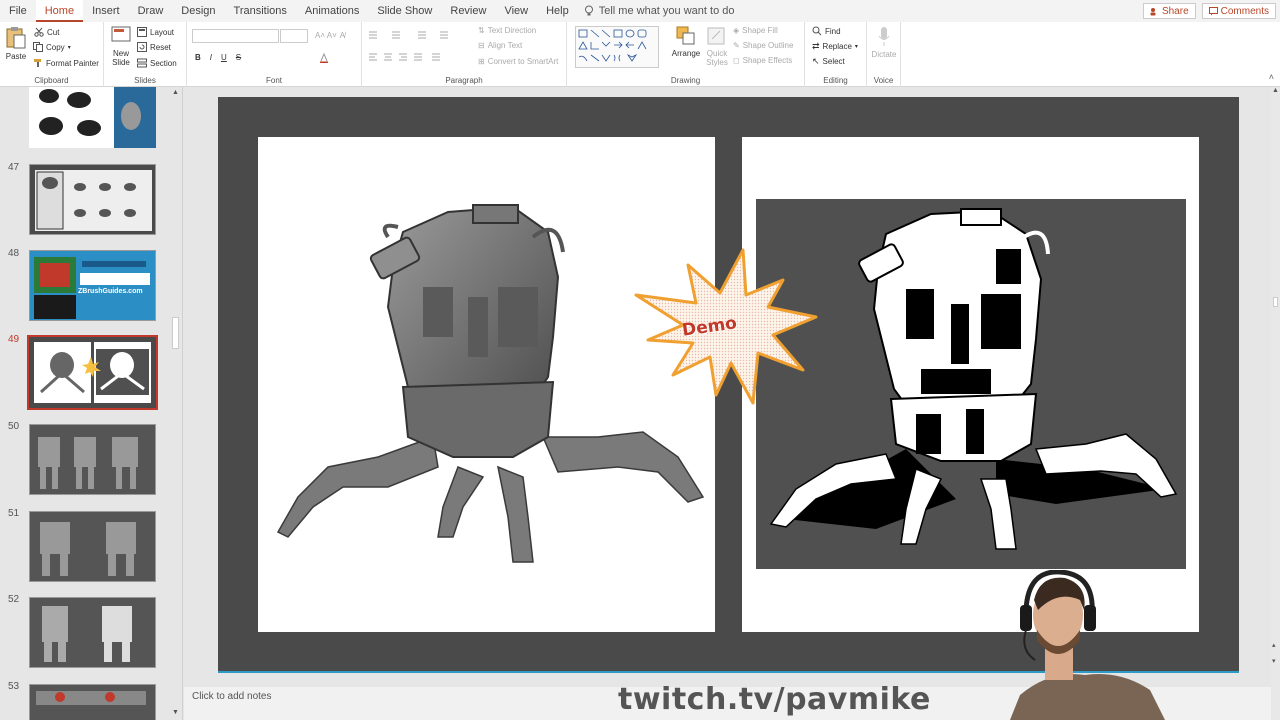 Image resolution: width=1280 pixels, height=720 pixels. Describe the element at coordinates (404, 11) in the screenshot. I see `tab-slide-show: Slide Show` at that location.